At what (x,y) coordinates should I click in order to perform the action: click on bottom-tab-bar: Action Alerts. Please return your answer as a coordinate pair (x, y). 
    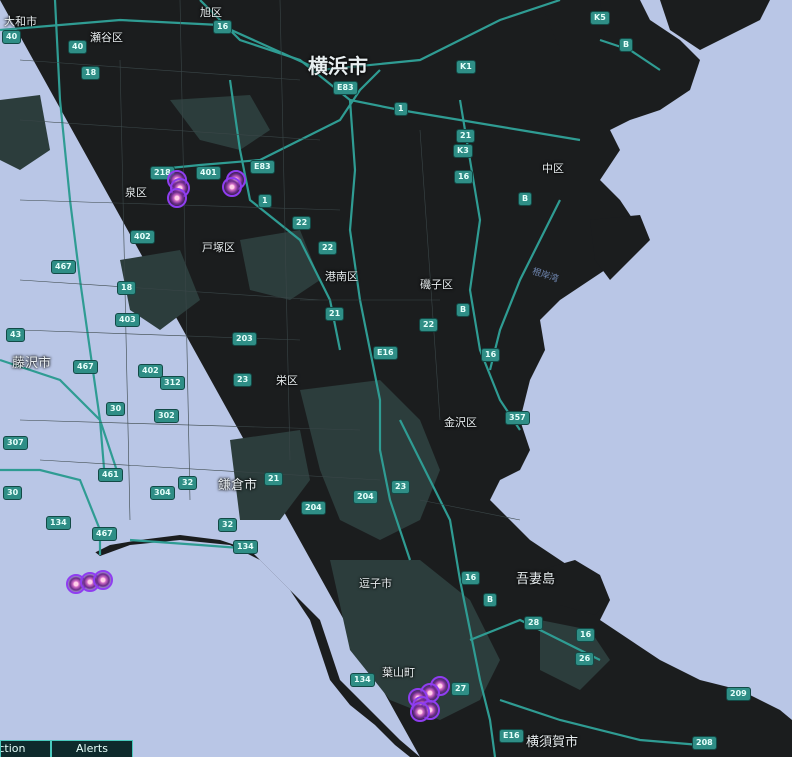
    Looking at the image, I should click on (66, 748).